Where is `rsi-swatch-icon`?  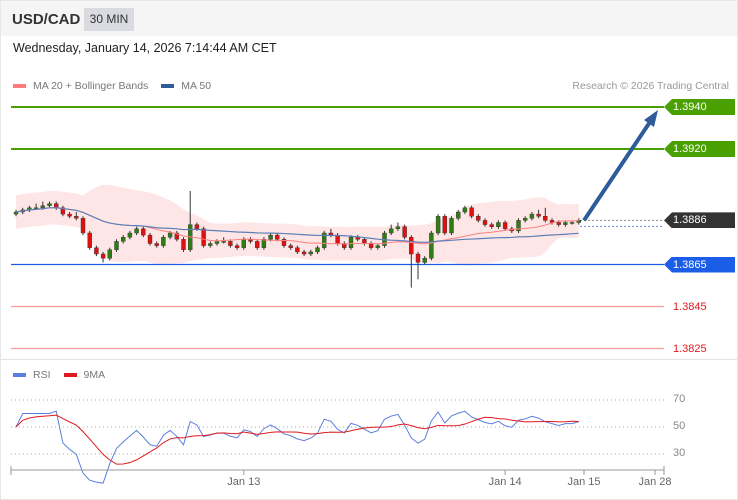 rsi-swatch-icon is located at coordinates (19, 375).